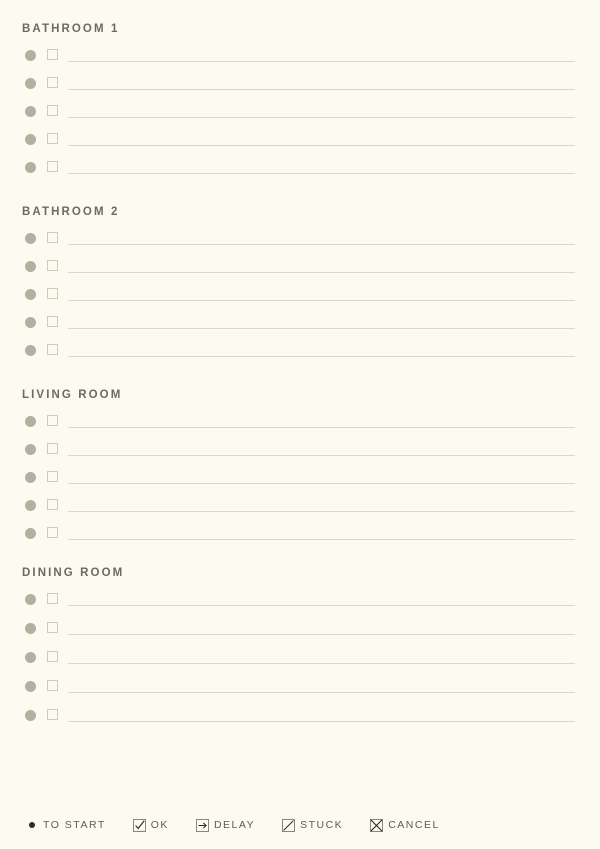 The width and height of the screenshot is (600, 849). I want to click on arrow-right-box-icon, so click(202, 825).